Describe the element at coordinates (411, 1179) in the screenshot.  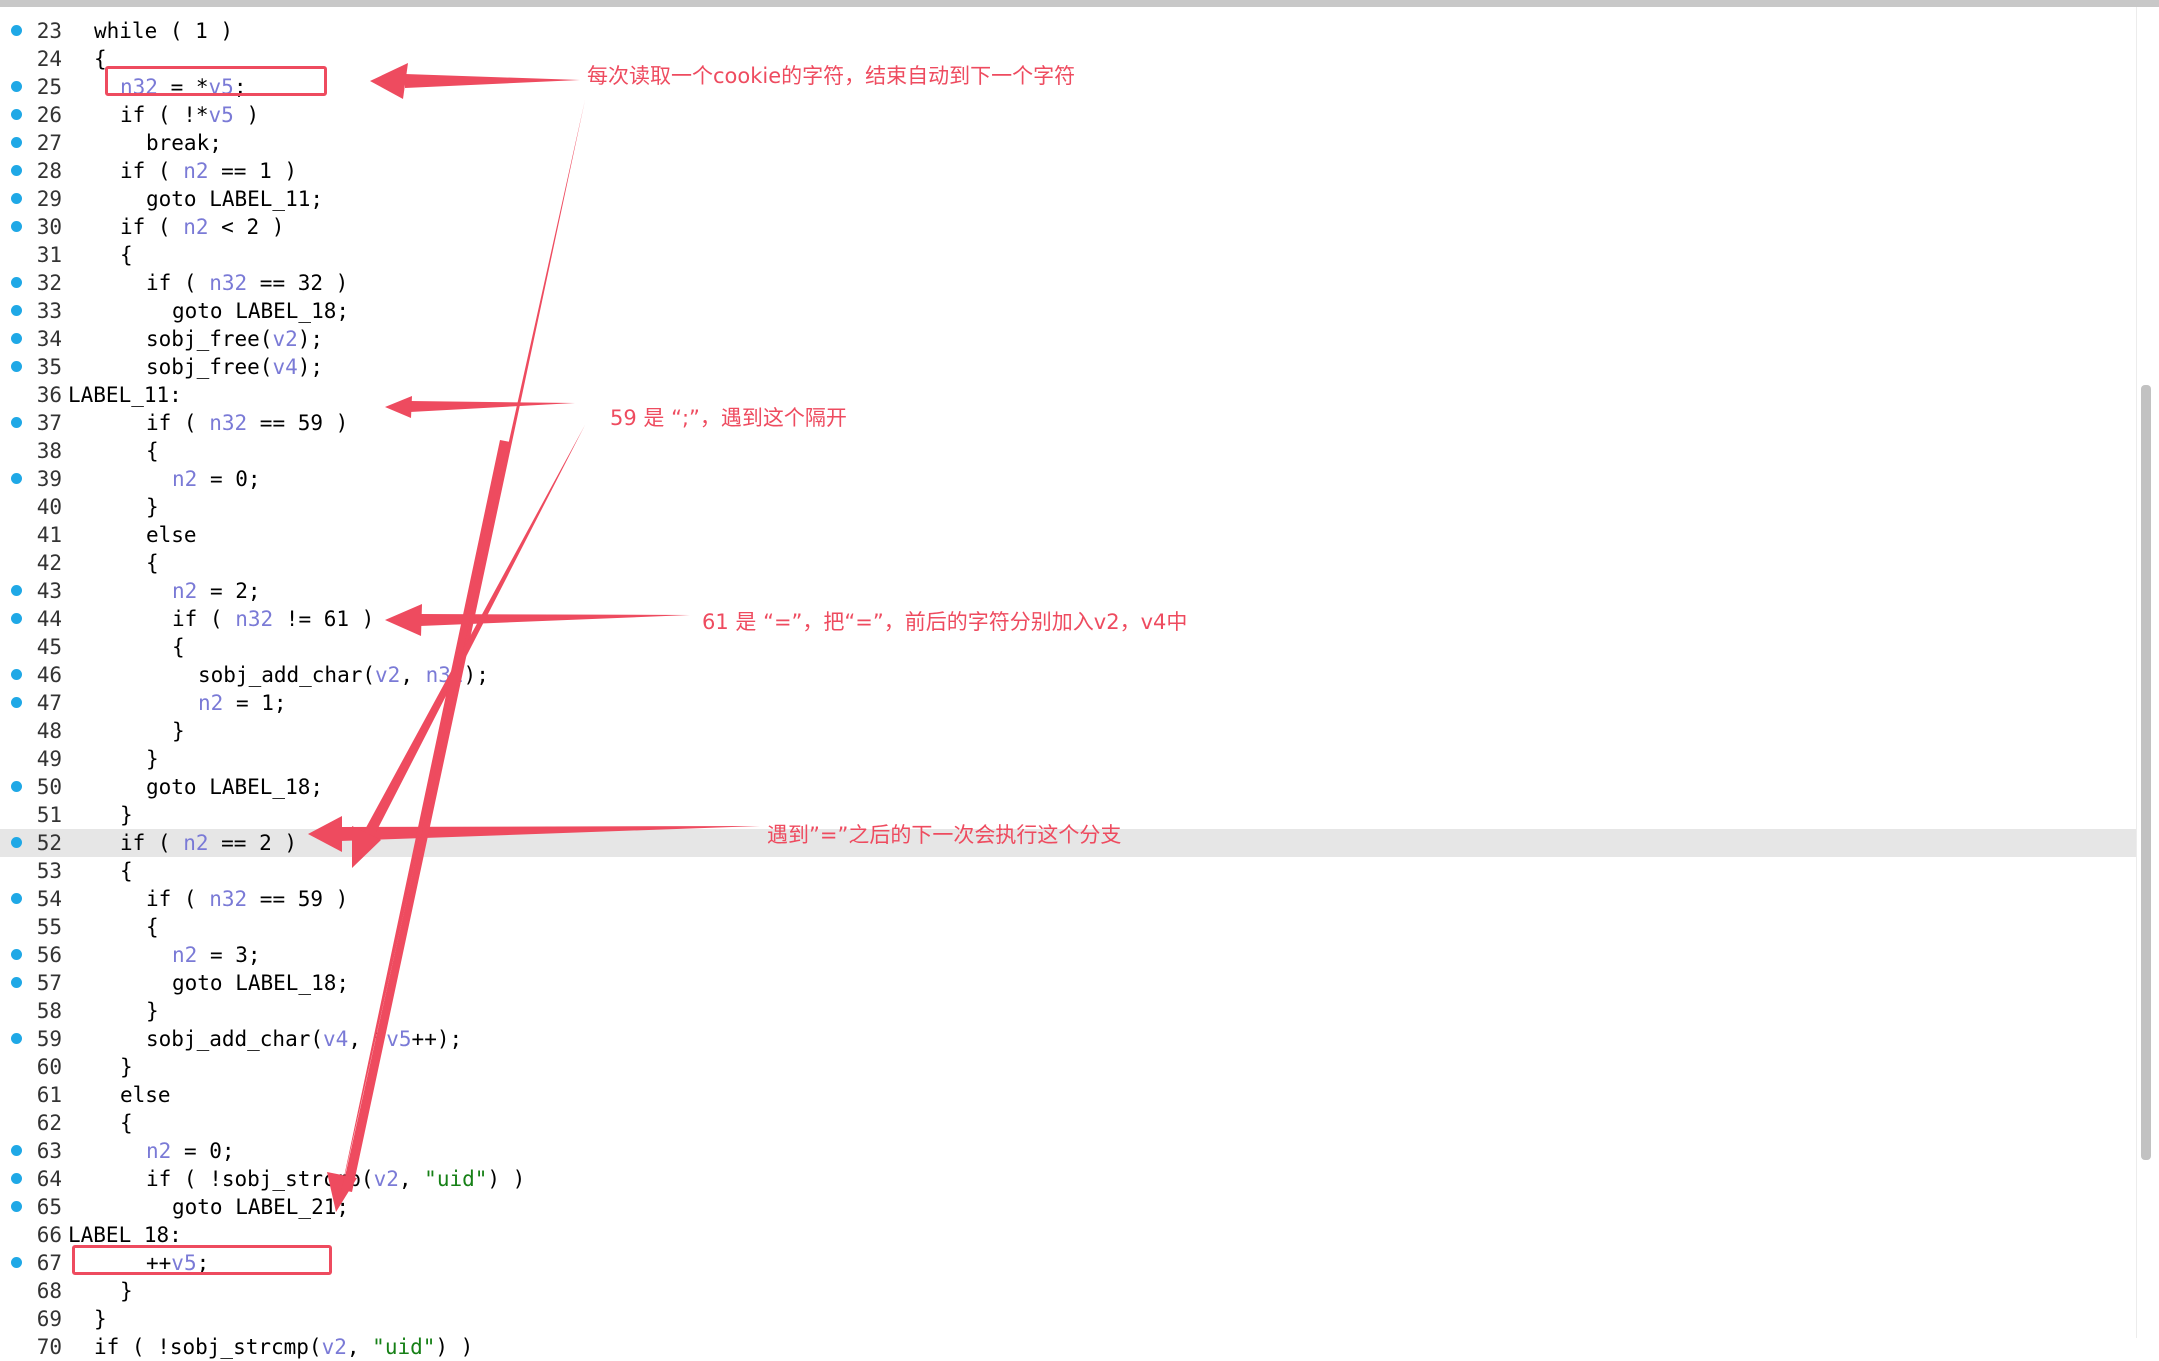
I see `code-token: ,` at that location.